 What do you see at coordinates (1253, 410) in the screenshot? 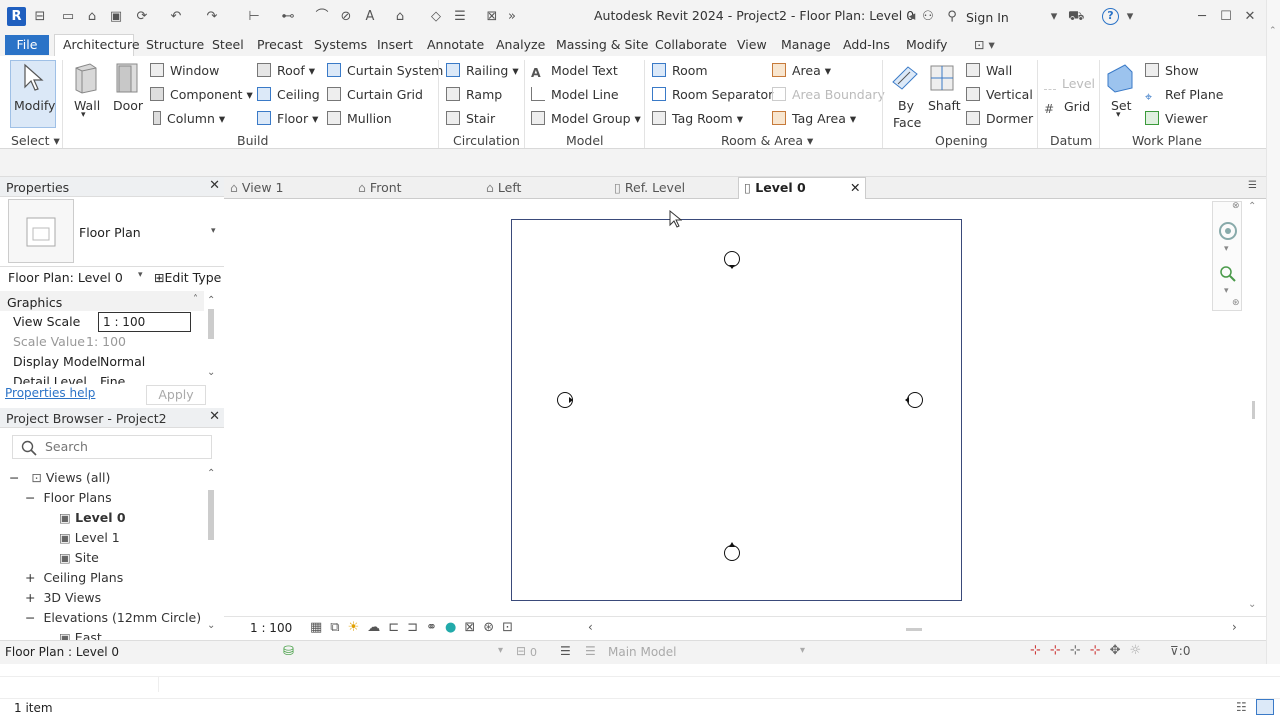
I see `vertical-scroll-thumb` at bounding box center [1253, 410].